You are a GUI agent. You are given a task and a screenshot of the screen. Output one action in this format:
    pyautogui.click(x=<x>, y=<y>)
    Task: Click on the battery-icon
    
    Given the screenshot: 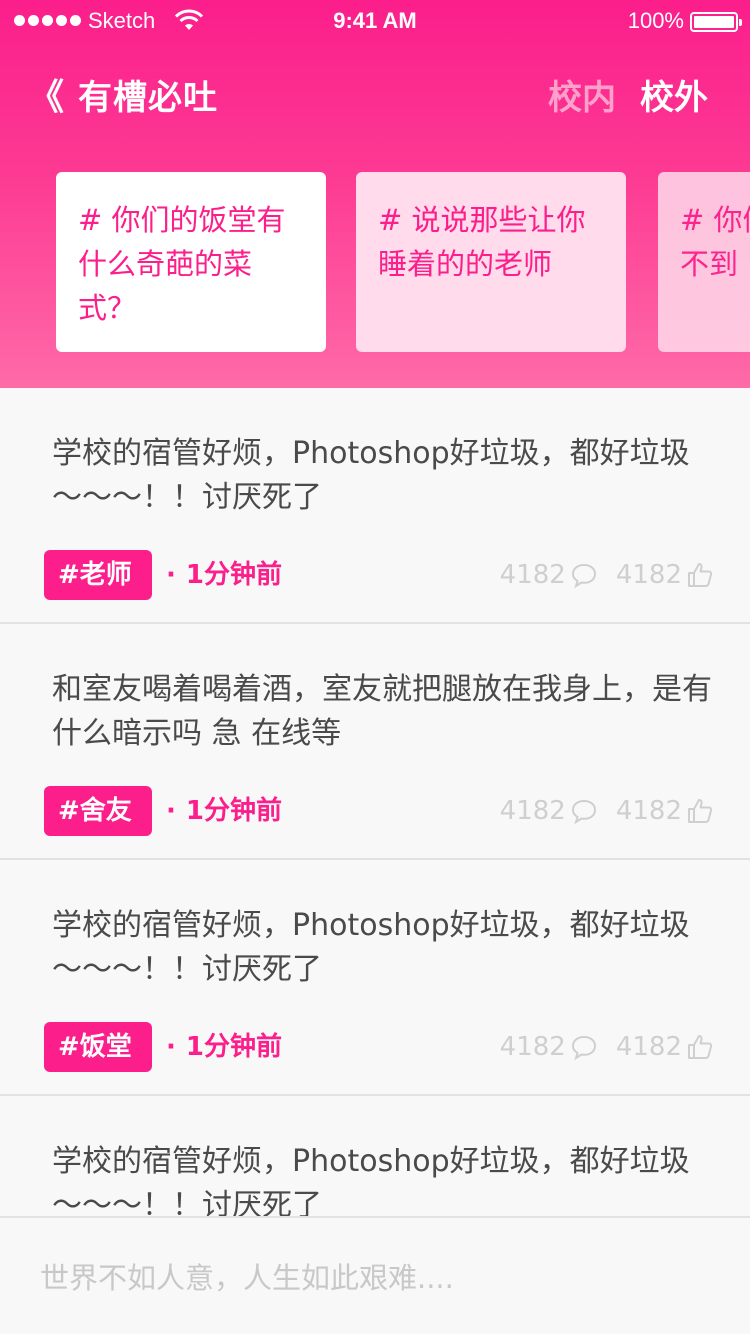 What is the action you would take?
    pyautogui.click(x=716, y=22)
    